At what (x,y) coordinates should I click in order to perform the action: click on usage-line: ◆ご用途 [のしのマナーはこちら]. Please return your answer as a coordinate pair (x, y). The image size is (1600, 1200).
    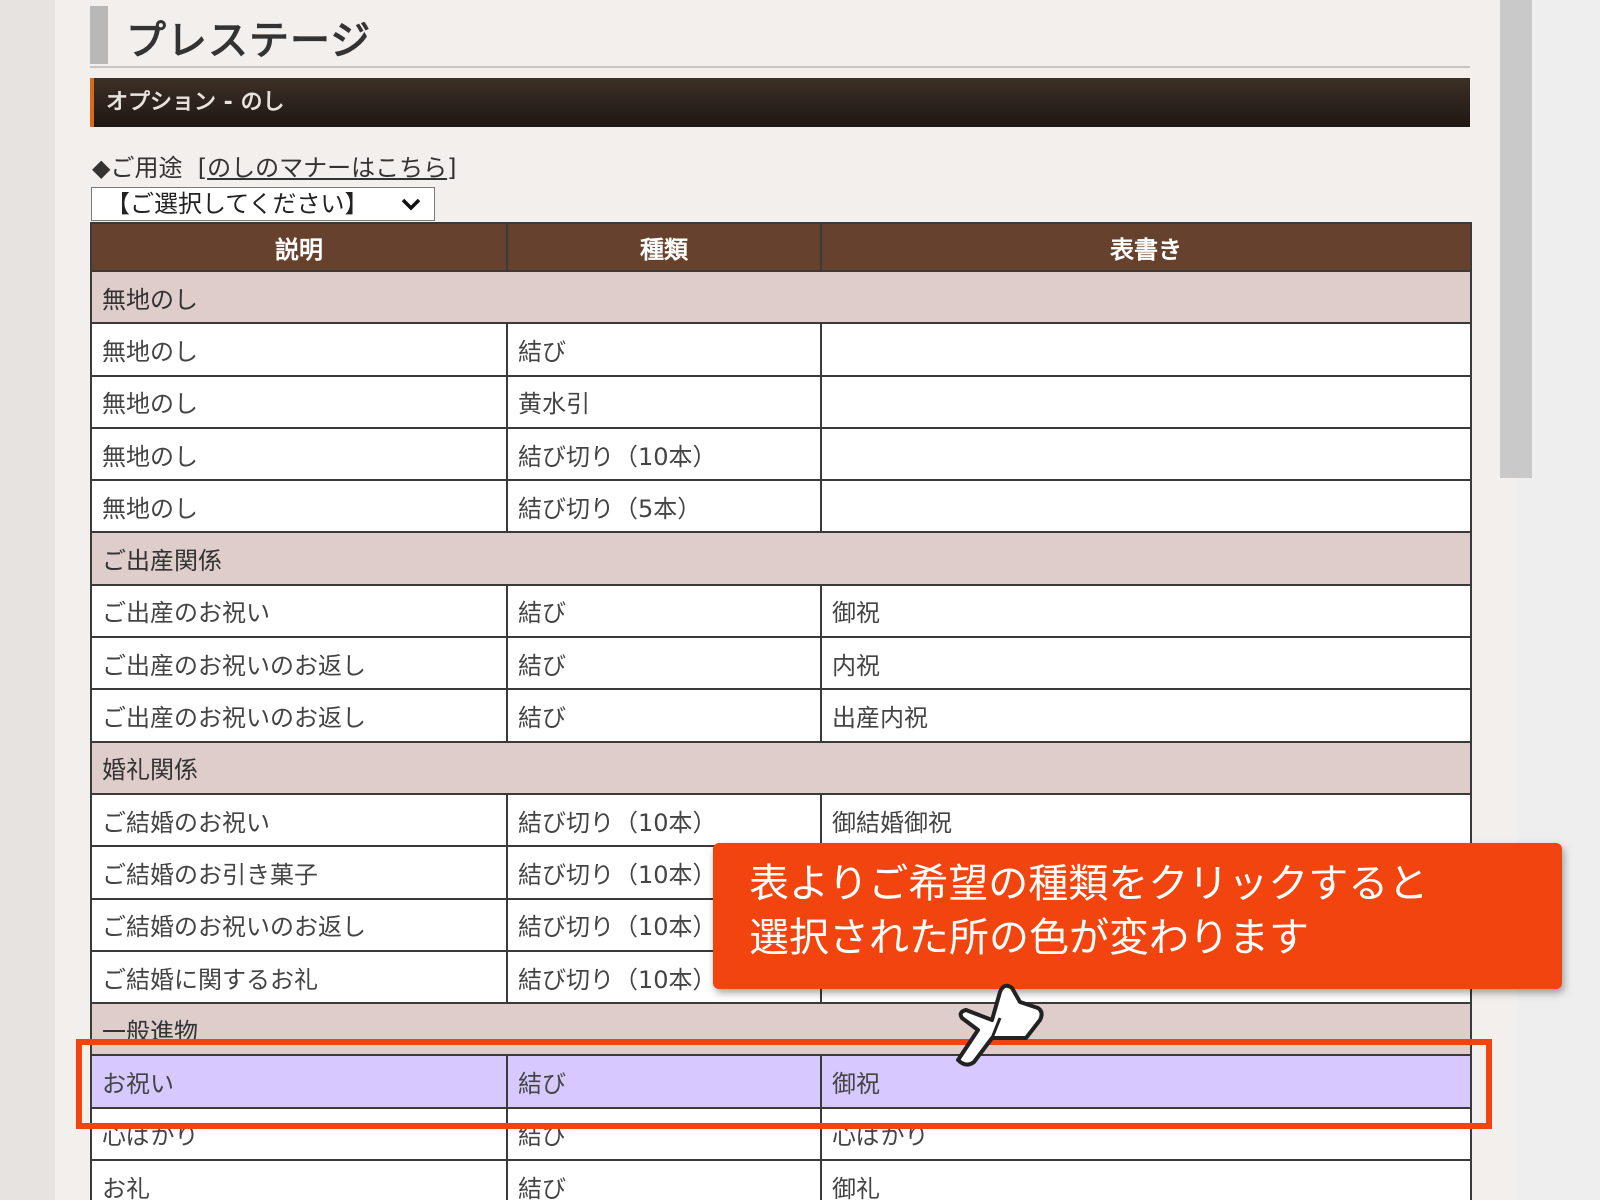
    Looking at the image, I should click on (274, 165).